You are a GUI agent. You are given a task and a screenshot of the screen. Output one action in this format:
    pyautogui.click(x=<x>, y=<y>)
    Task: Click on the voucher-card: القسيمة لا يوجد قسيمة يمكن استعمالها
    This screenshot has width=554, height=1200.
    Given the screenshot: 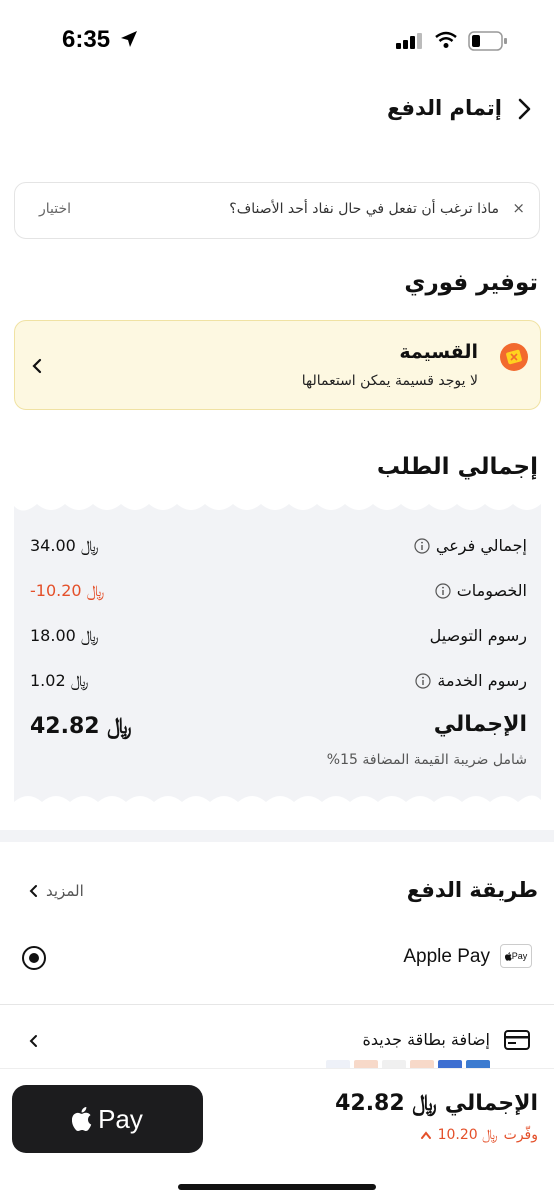 What is the action you would take?
    pyautogui.click(x=277, y=365)
    